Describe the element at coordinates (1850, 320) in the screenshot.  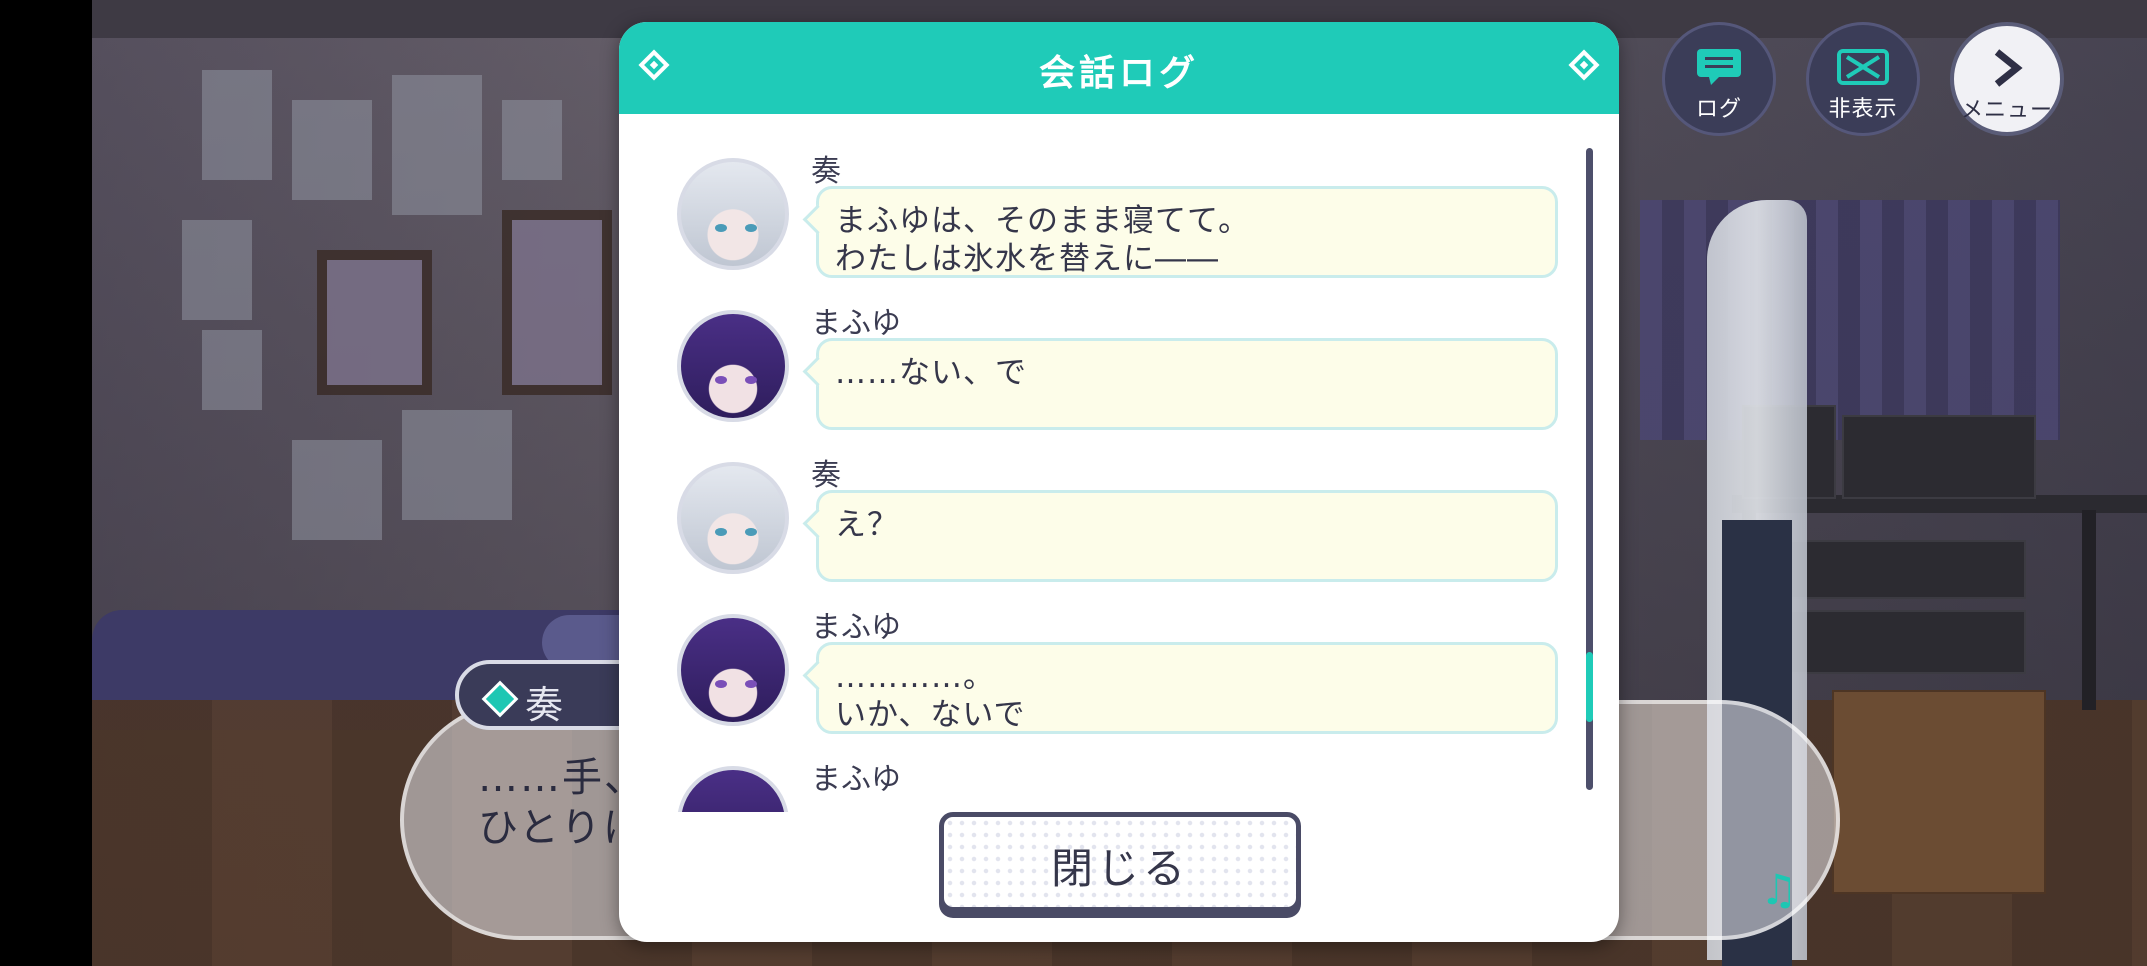
I see `curtain` at that location.